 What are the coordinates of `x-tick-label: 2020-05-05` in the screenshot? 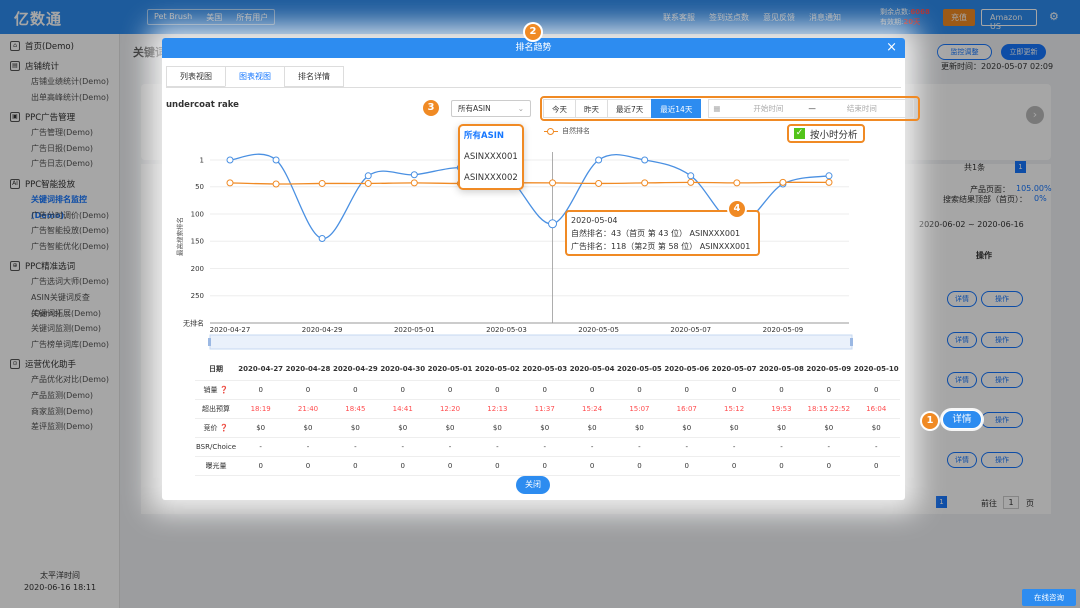 It's located at (598, 330).